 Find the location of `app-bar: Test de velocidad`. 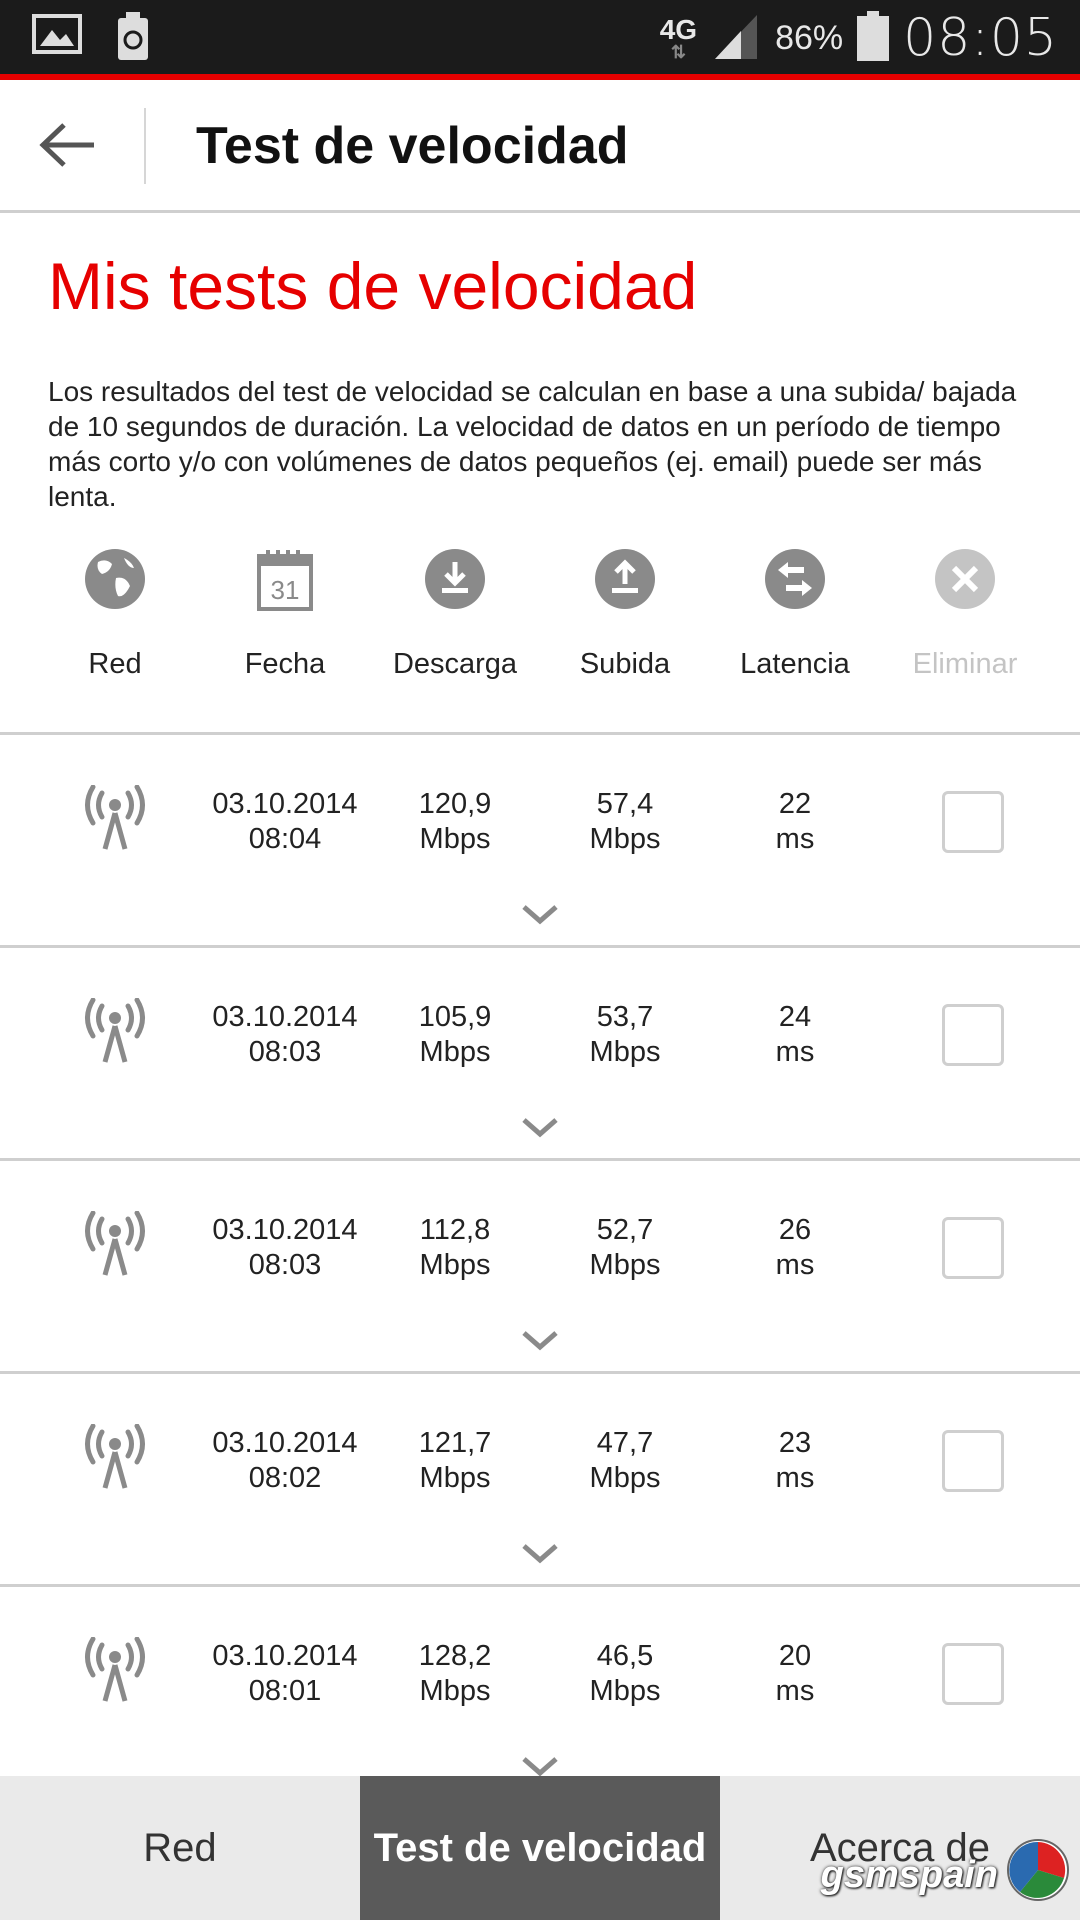

app-bar: Test de velocidad is located at coordinates (540, 147).